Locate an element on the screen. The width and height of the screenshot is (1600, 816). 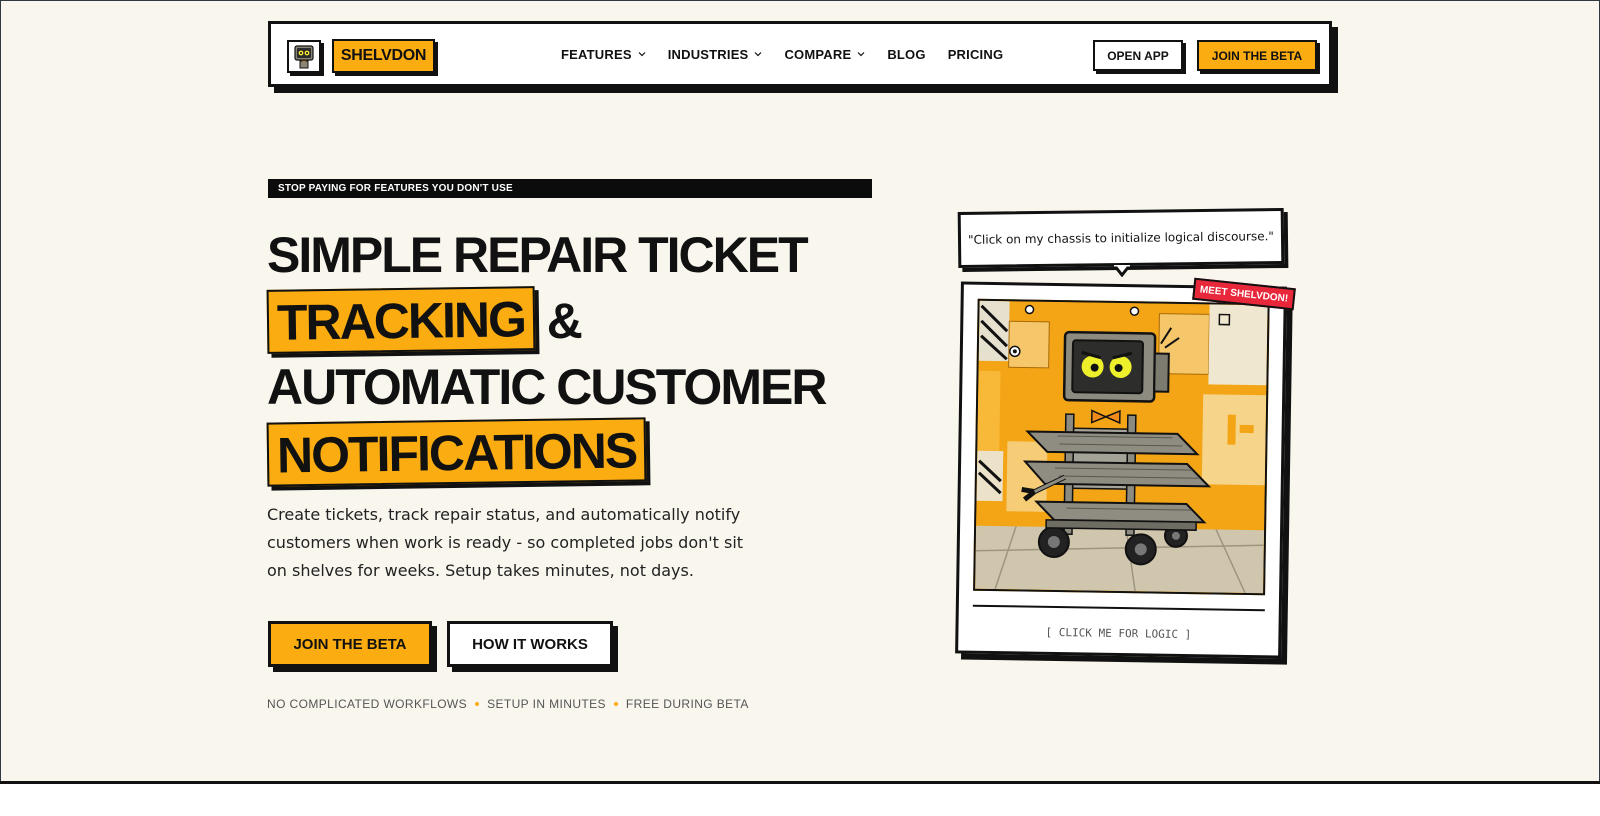
menu-item-compare: COMPARE is located at coordinates (824, 54).